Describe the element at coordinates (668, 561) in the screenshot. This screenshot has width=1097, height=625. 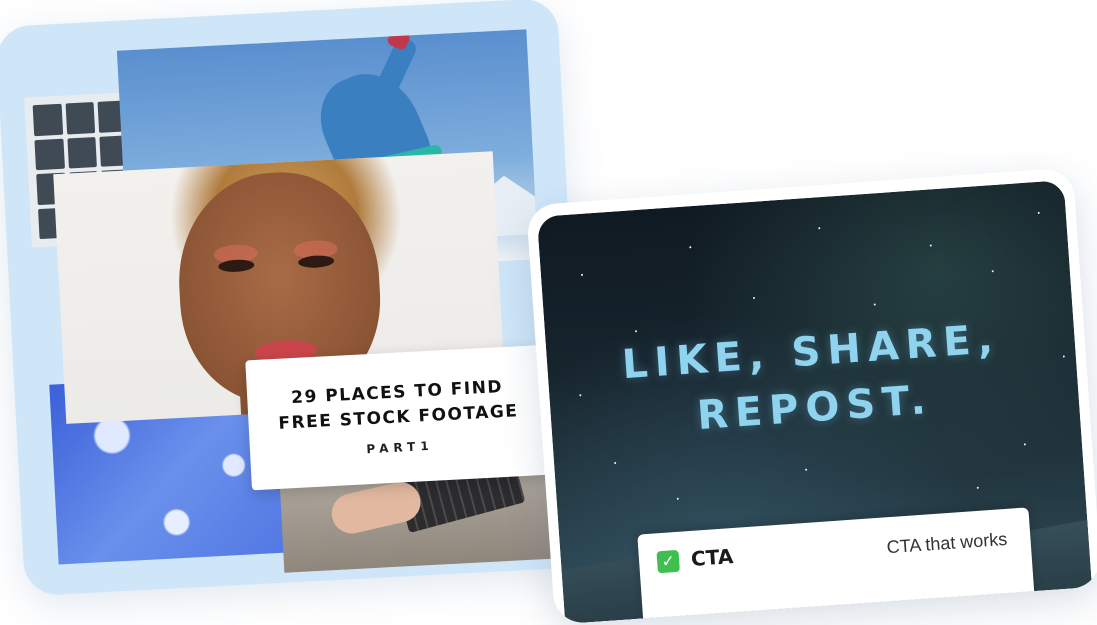
I see `green-checkbox-icon: ✓` at that location.